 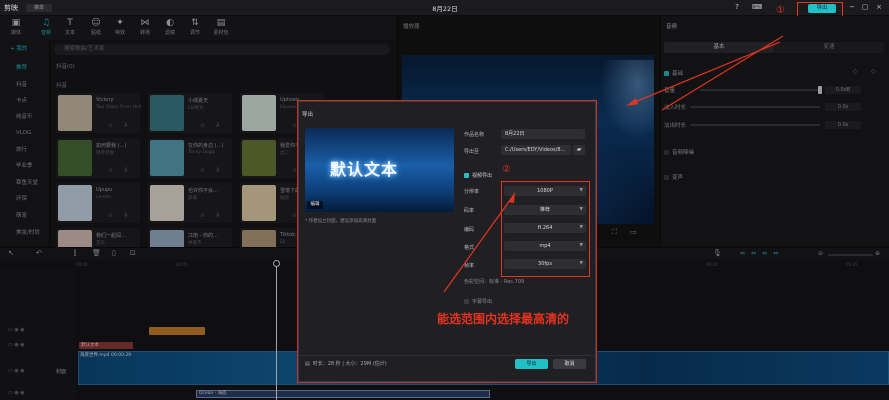 What do you see at coordinates (478, 244) in the screenshot?
I see `arrow-to-resolution` at bounding box center [478, 244].